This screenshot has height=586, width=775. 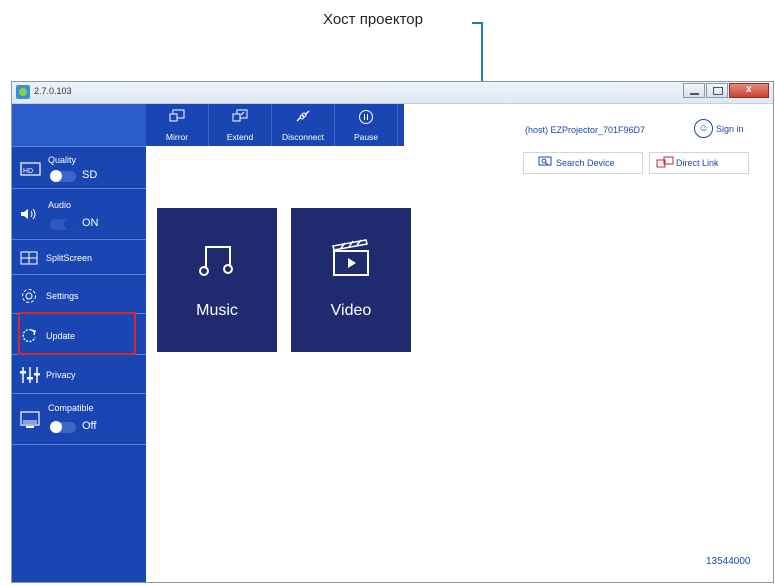 I want to click on mirror-button: Mirror, so click(x=177, y=125).